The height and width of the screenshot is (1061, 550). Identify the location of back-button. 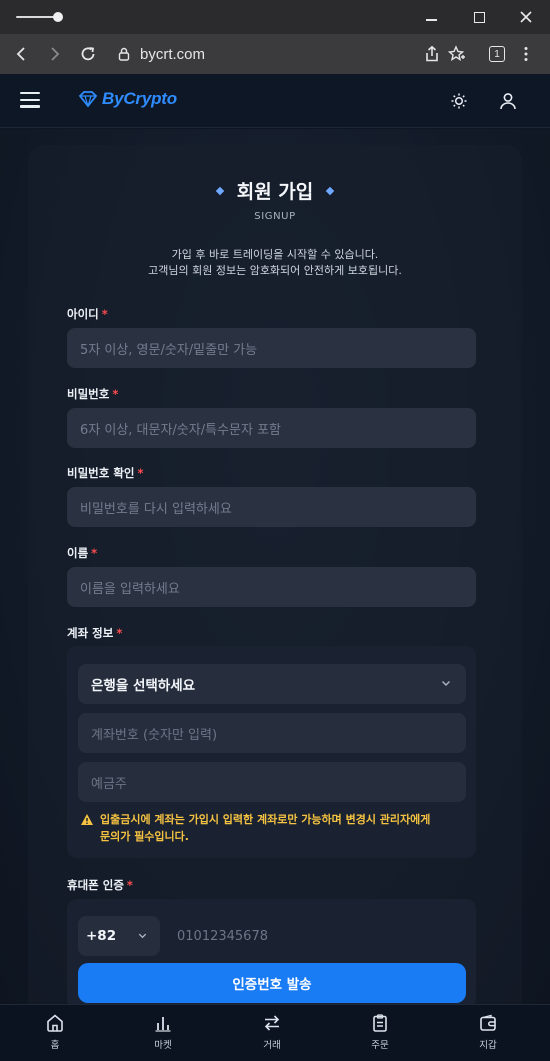
(22, 54).